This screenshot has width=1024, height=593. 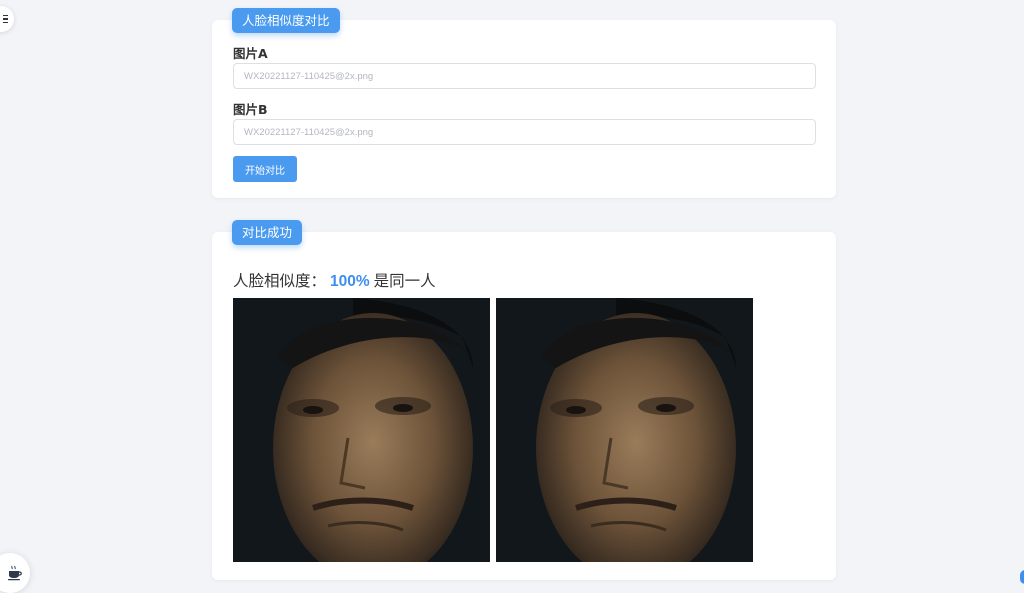 What do you see at coordinates (309, 76) in the screenshot?
I see `image-a-placeholder: WX20221127-110425@2x.png` at bounding box center [309, 76].